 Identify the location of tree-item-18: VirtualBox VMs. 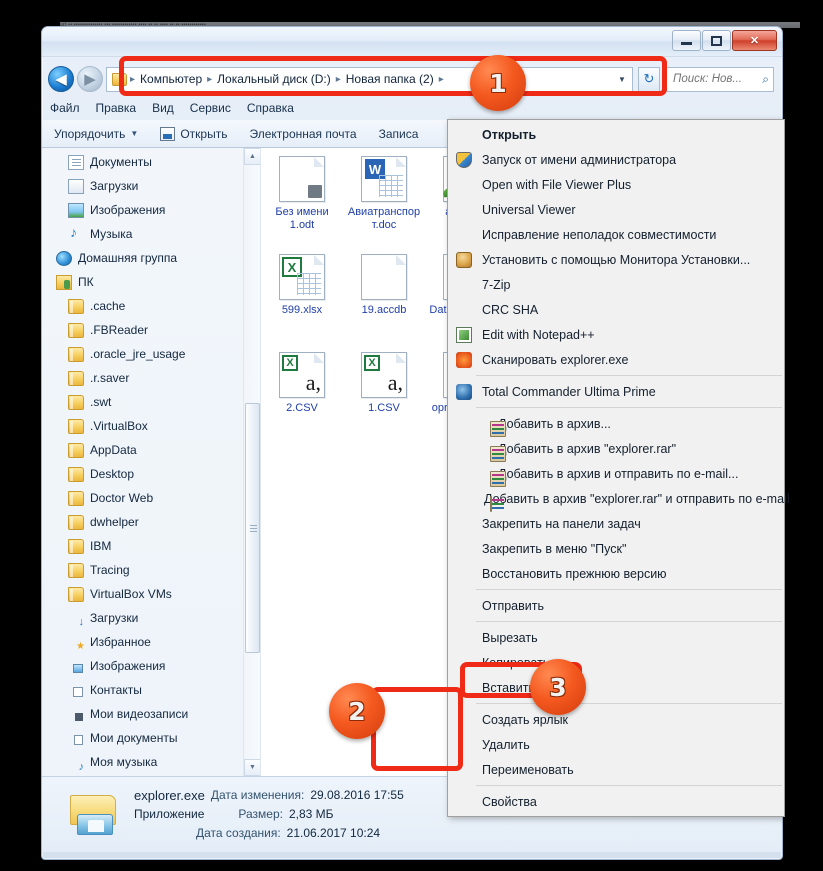
(151, 594).